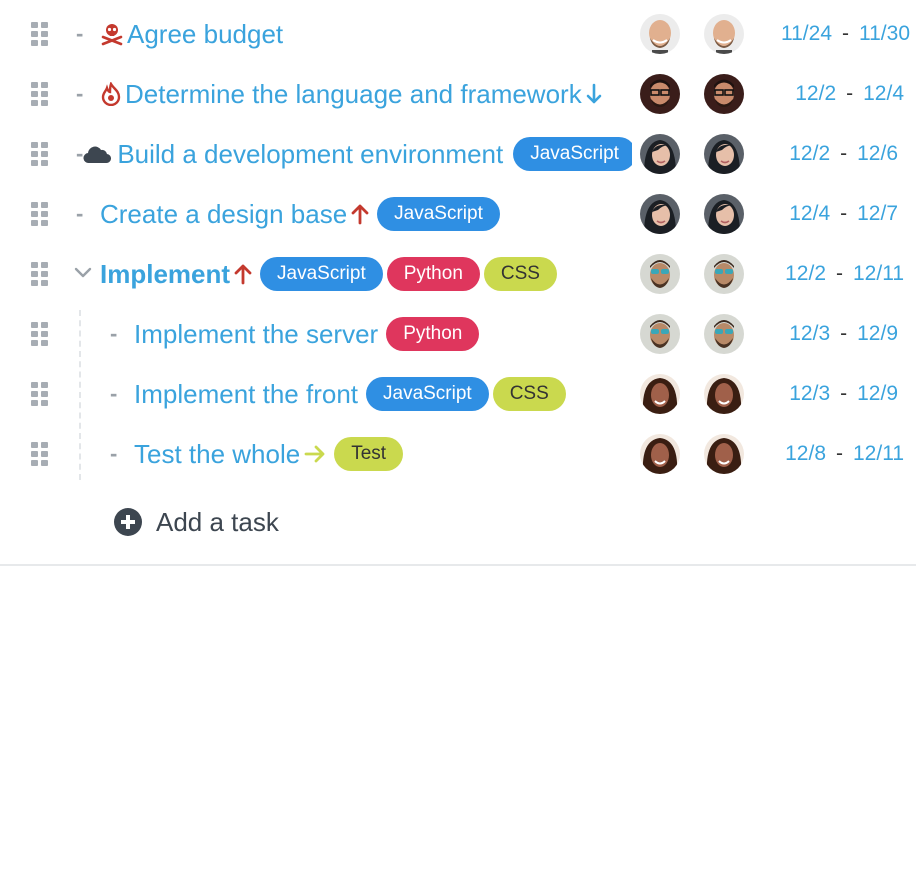 Image resolution: width=916 pixels, height=880 pixels. Describe the element at coordinates (809, 214) in the screenshot. I see `start-date: 12/4` at that location.